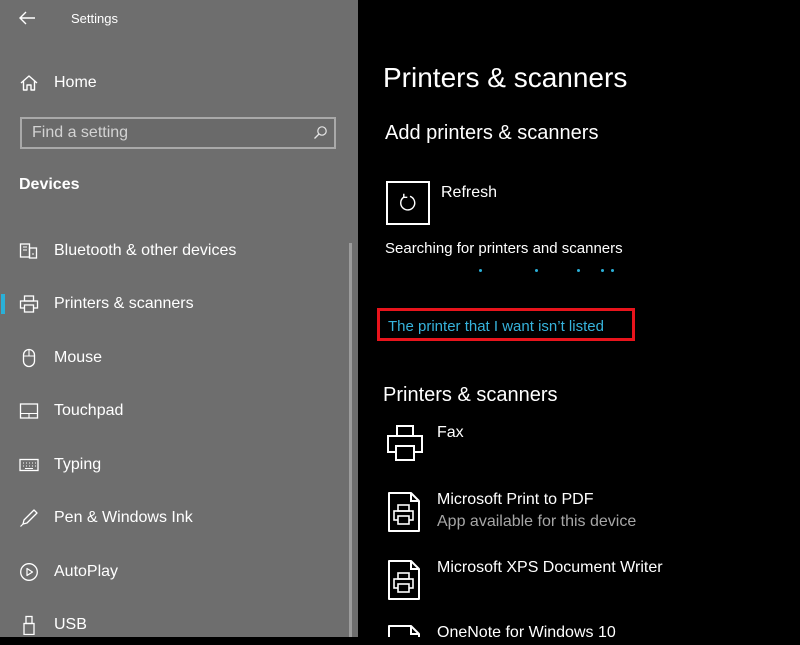  What do you see at coordinates (173, 625) in the screenshot?
I see `sidebar-item-usb: USB` at bounding box center [173, 625].